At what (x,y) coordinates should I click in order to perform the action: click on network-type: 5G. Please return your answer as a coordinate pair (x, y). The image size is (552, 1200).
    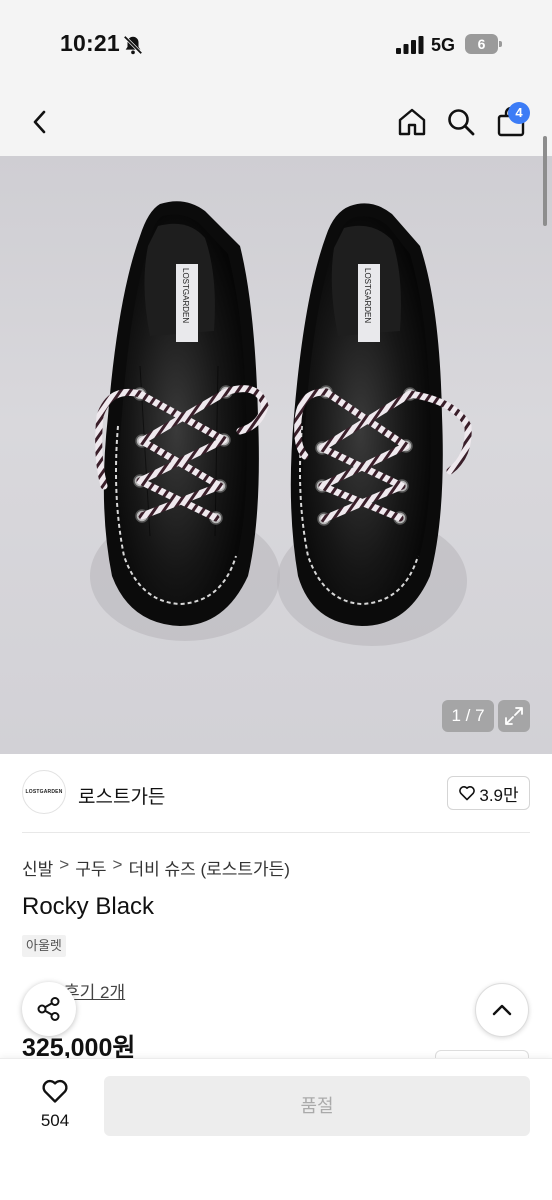
    Looking at the image, I should click on (443, 45).